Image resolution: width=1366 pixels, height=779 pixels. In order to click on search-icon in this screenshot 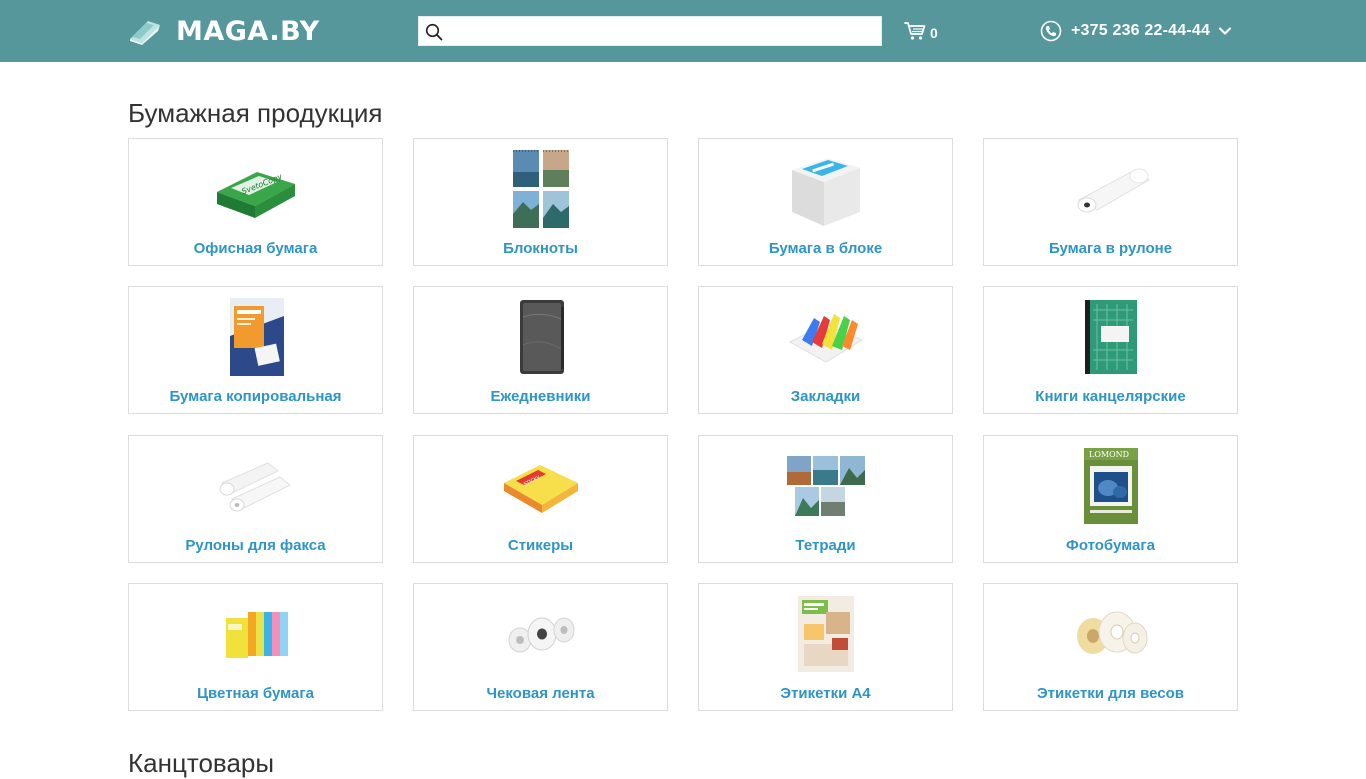, I will do `click(434, 32)`.